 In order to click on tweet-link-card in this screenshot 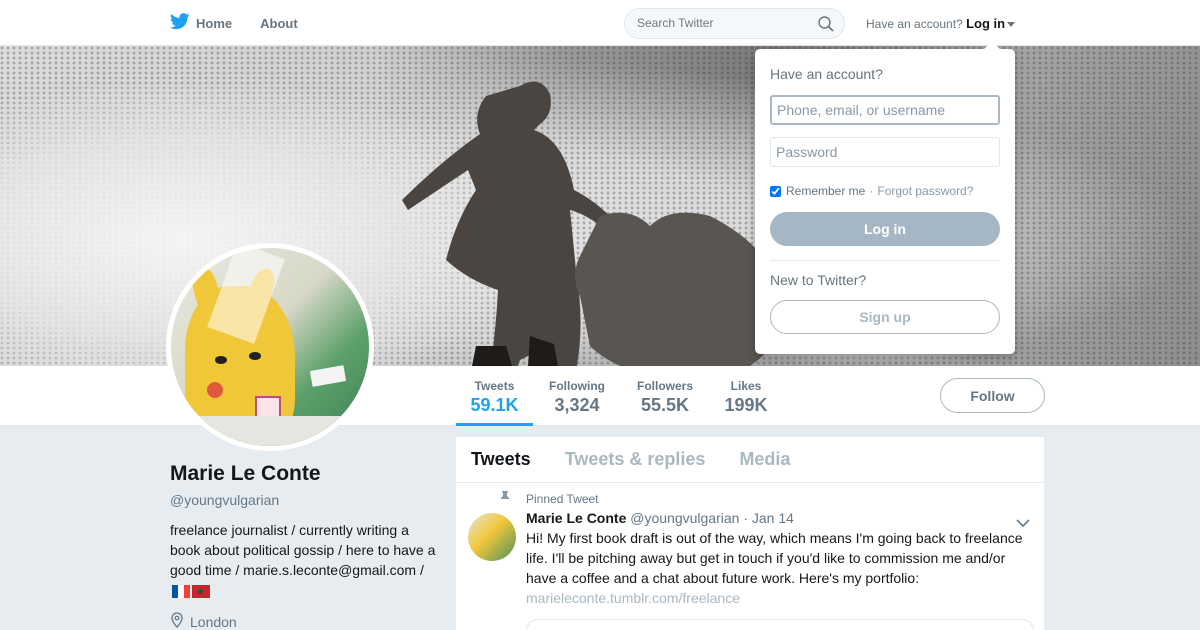, I will do `click(780, 624)`.